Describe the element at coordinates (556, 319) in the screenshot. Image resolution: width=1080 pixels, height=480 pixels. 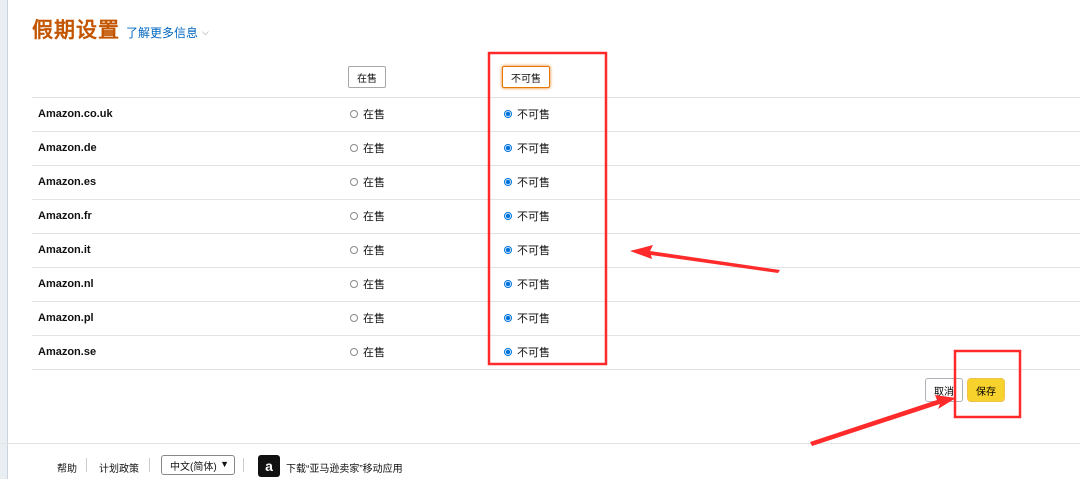
I see `table-row: Amazon.pl 在售 不可售` at that location.